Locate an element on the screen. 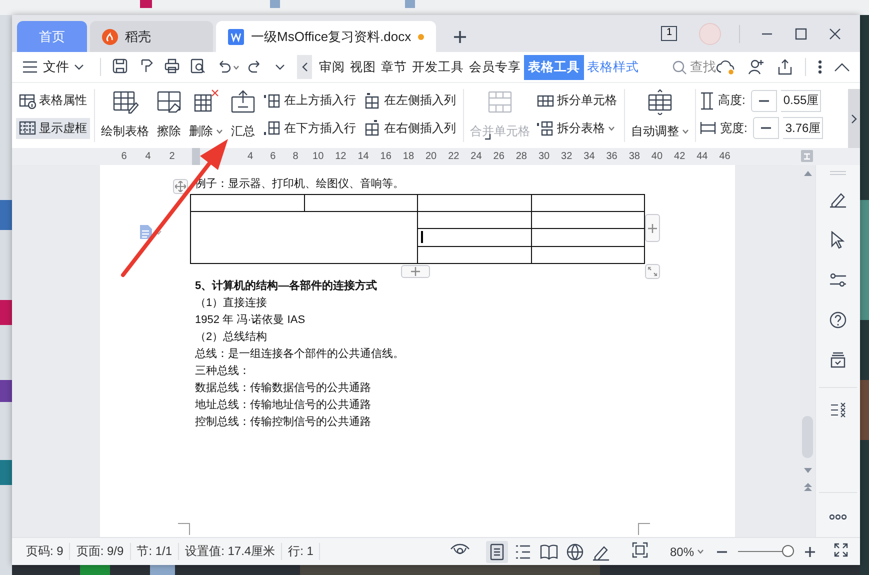  maximize-icon is located at coordinates (801, 34).